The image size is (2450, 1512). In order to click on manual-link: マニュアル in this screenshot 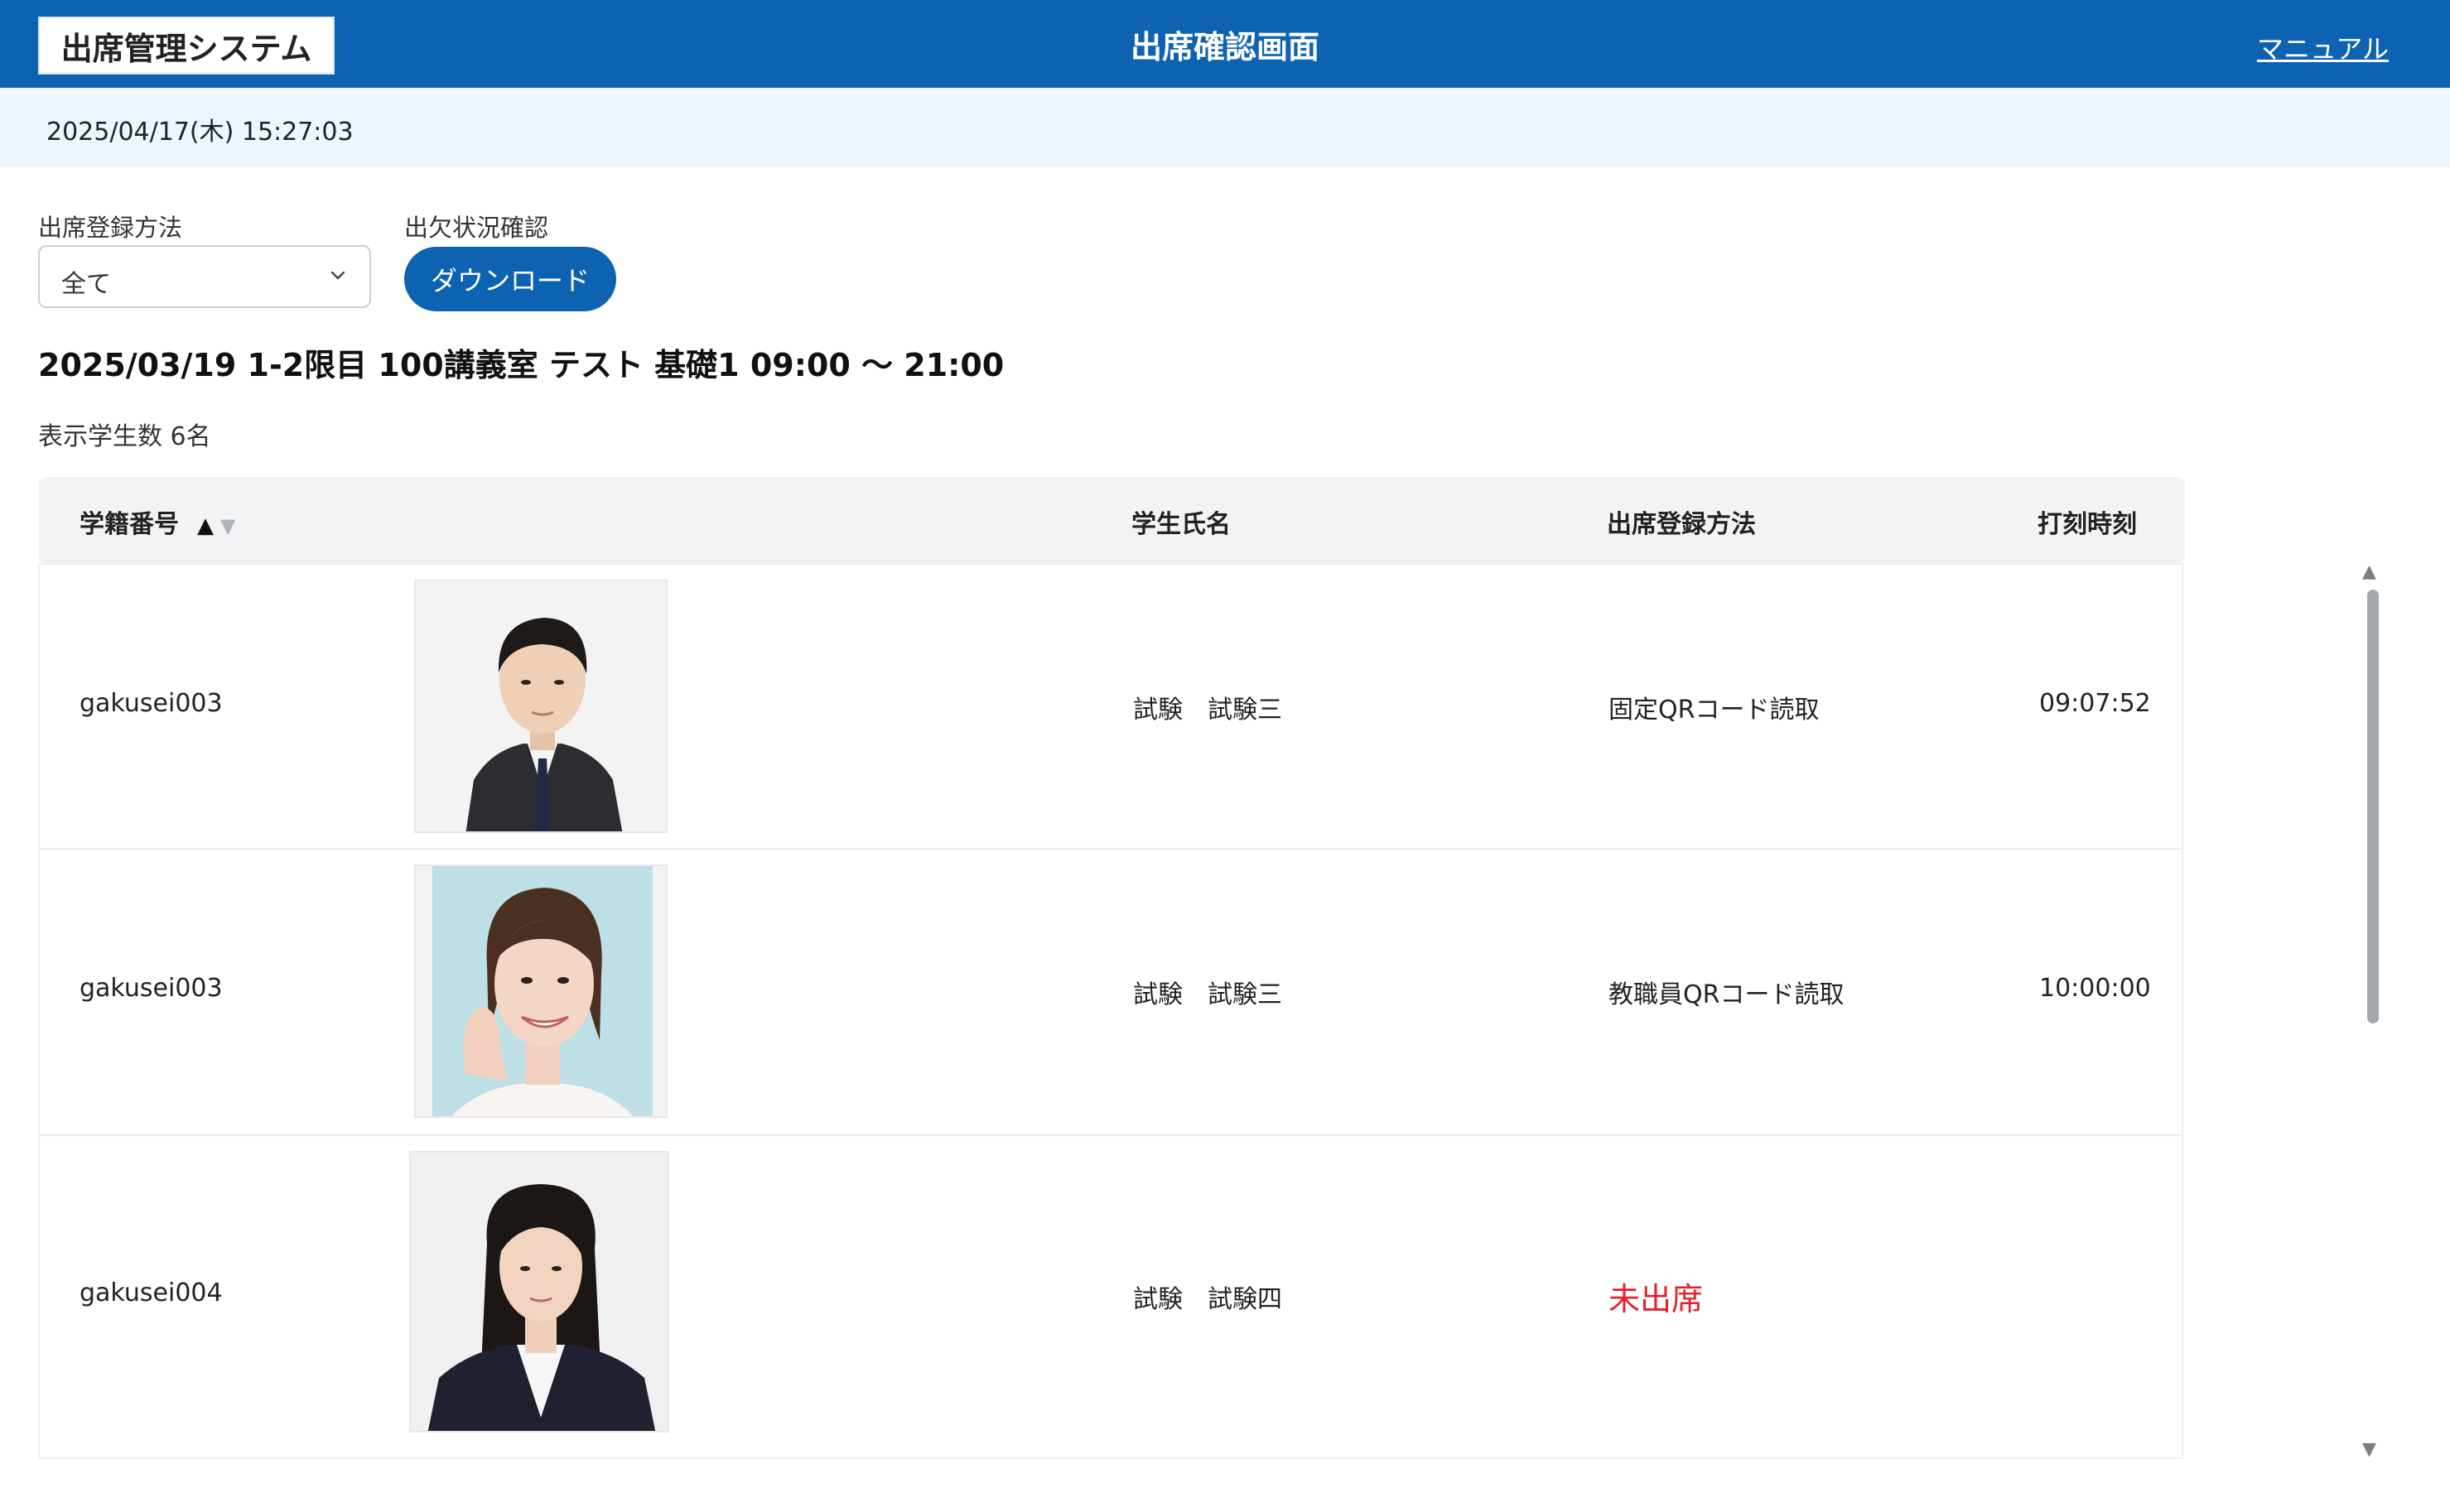, I will do `click(2323, 47)`.